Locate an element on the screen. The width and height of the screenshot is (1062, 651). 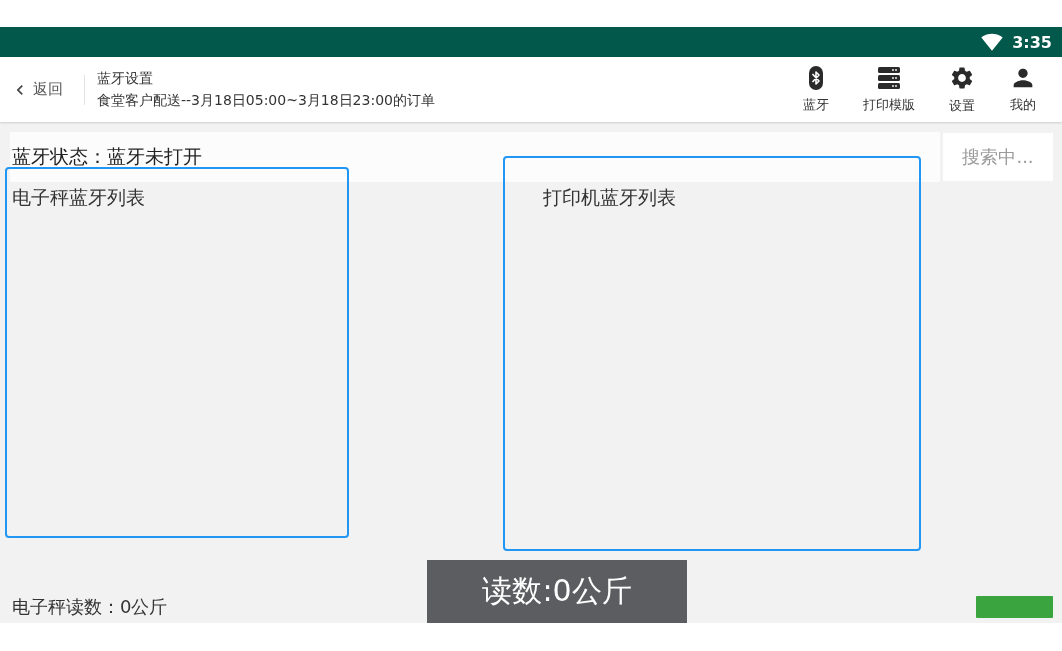
status-time: 3:35 is located at coordinates (1032, 42).